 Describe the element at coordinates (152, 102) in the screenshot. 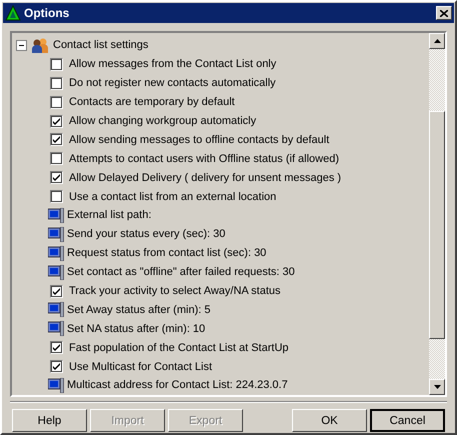

I see `setting-label: Contacts are temporary by default` at that location.